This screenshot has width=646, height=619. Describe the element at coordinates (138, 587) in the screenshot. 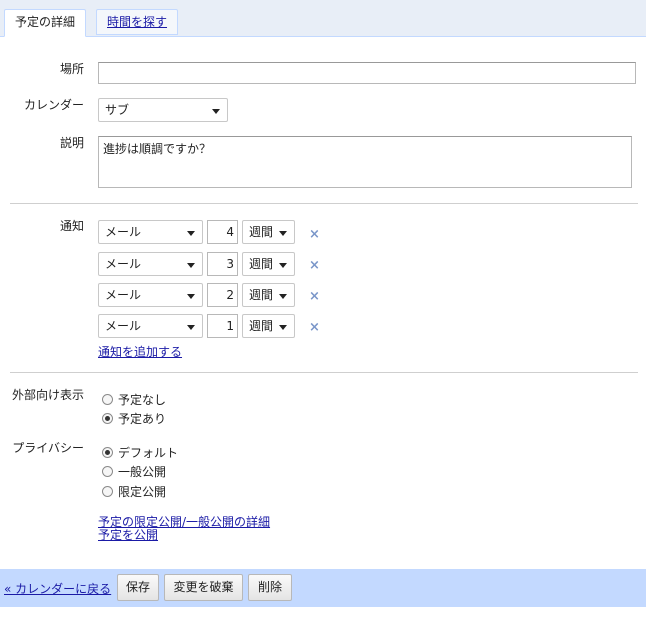

I see `save-button: 保存` at that location.